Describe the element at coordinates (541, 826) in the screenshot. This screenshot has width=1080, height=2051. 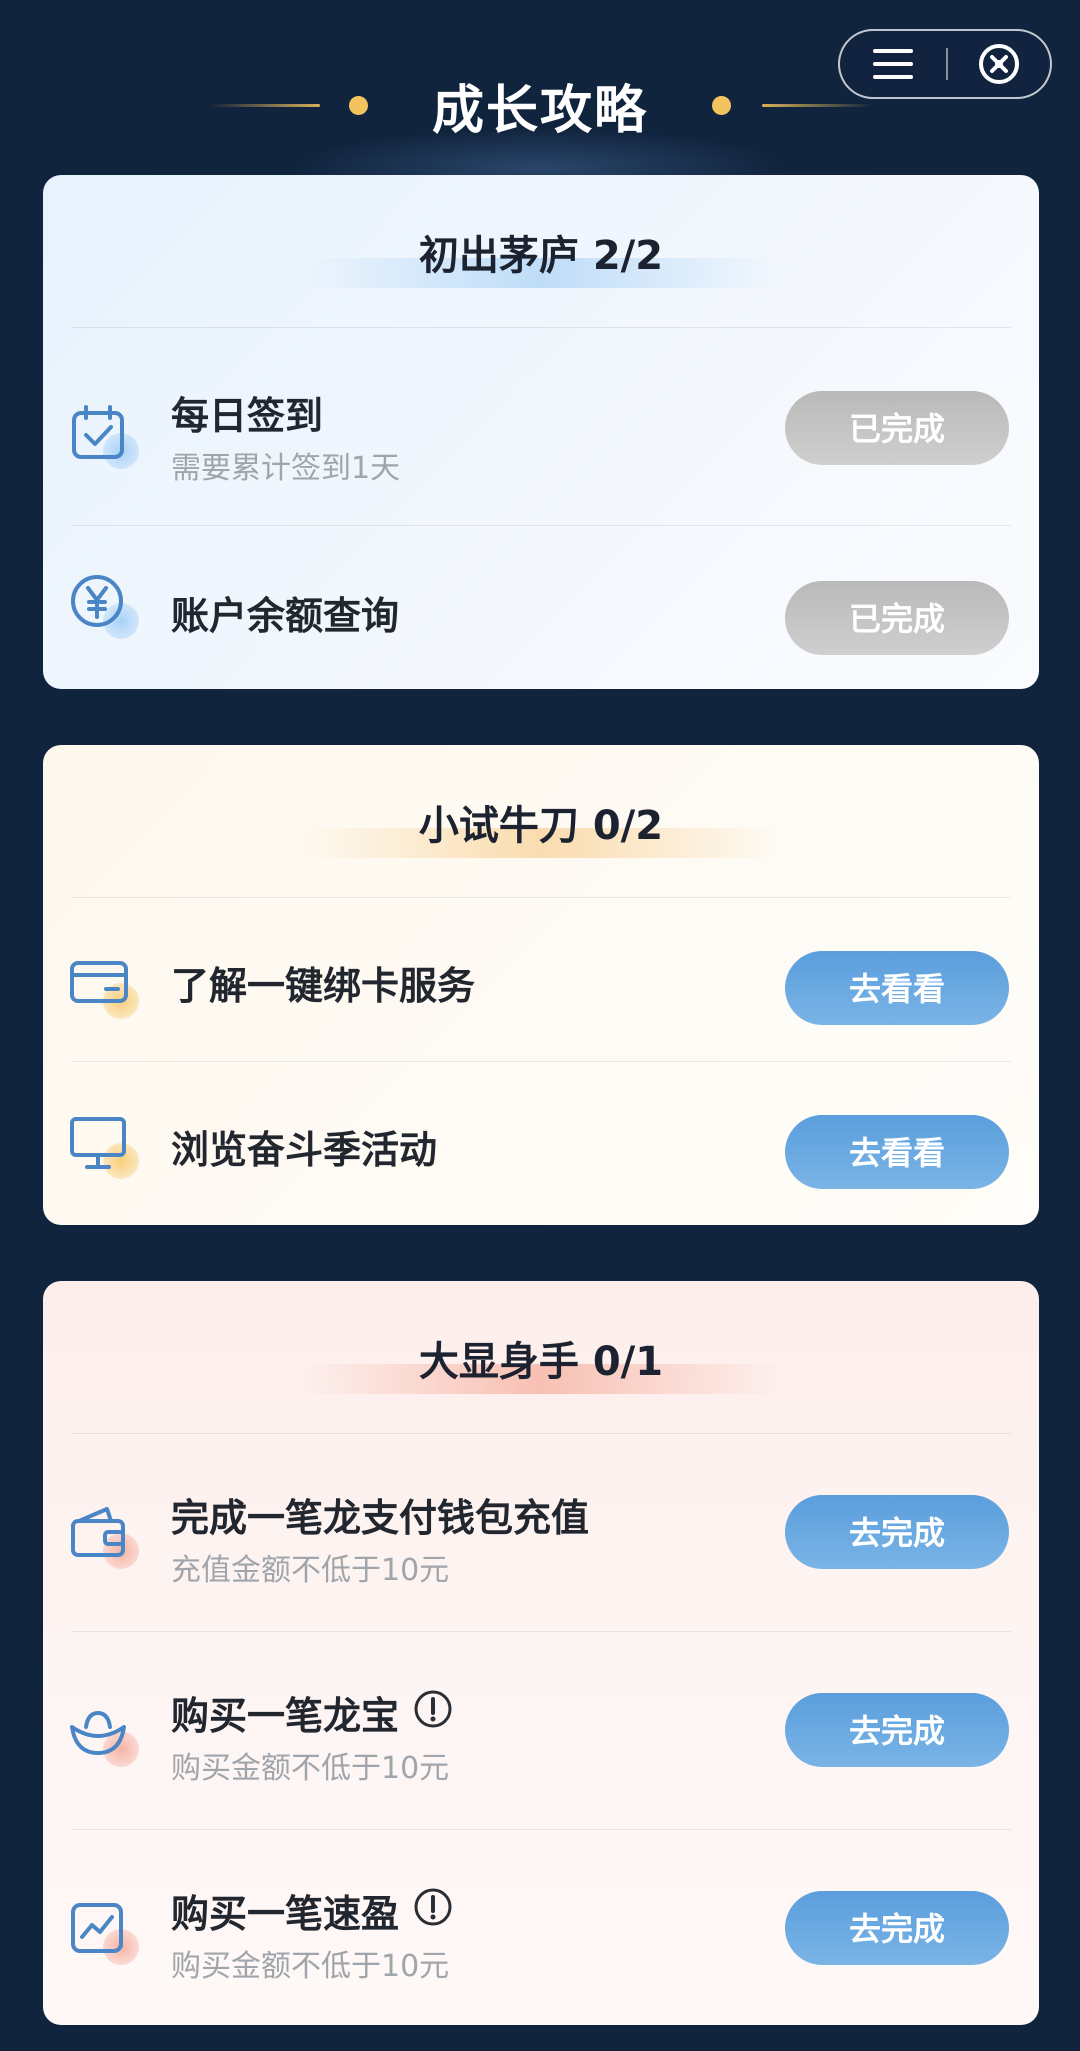
I see `section-title: 小试牛刀 0/2` at that location.